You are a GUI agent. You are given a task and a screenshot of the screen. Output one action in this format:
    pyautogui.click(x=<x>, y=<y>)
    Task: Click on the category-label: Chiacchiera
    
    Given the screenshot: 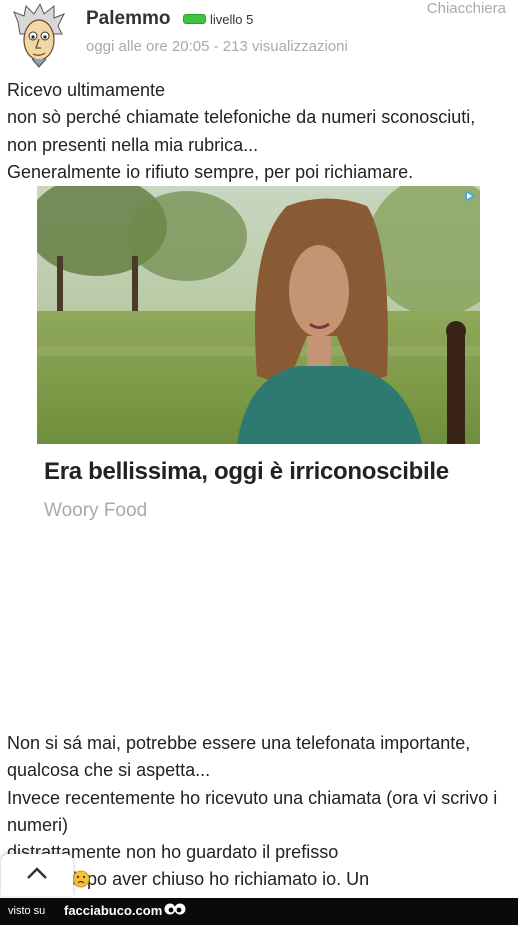 What is the action you would take?
    pyautogui.click(x=466, y=8)
    